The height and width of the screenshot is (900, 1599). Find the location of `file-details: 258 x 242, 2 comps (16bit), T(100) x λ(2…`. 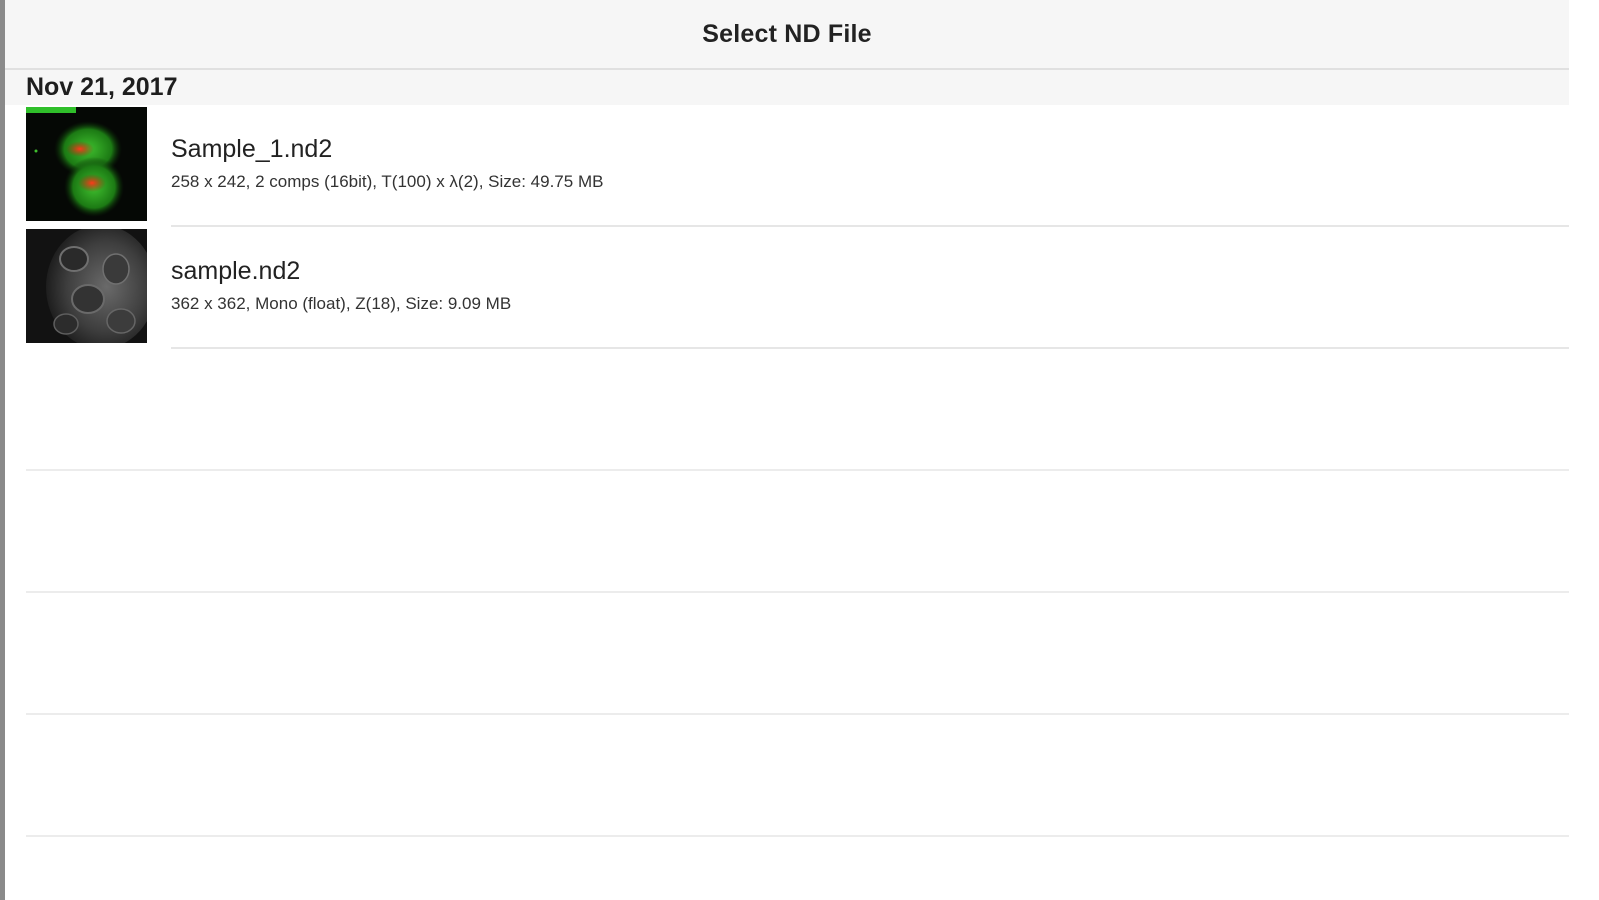

file-details: 258 x 242, 2 comps (16bit), T(100) x λ(2… is located at coordinates (387, 181).